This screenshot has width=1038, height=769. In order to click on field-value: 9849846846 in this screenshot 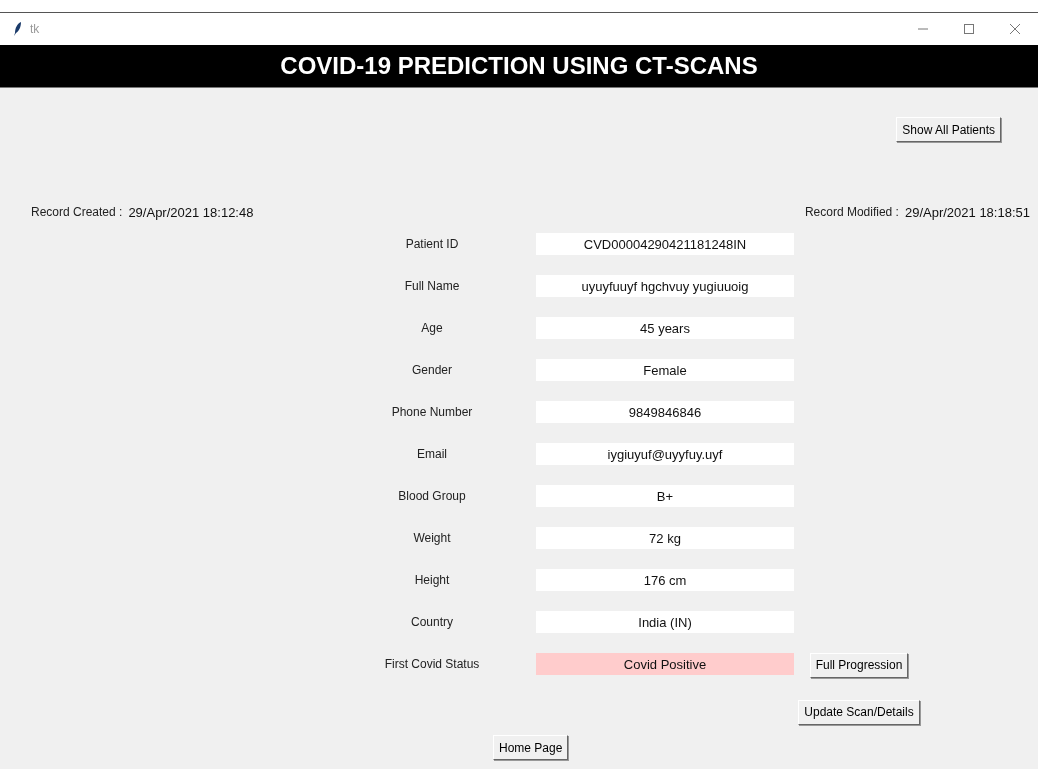, I will do `click(665, 412)`.